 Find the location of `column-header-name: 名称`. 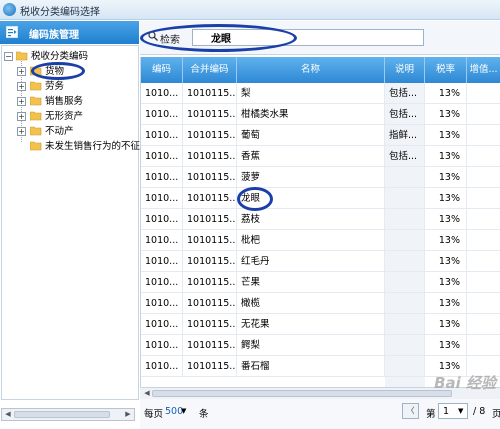

column-header-name: 名称 is located at coordinates (311, 70).